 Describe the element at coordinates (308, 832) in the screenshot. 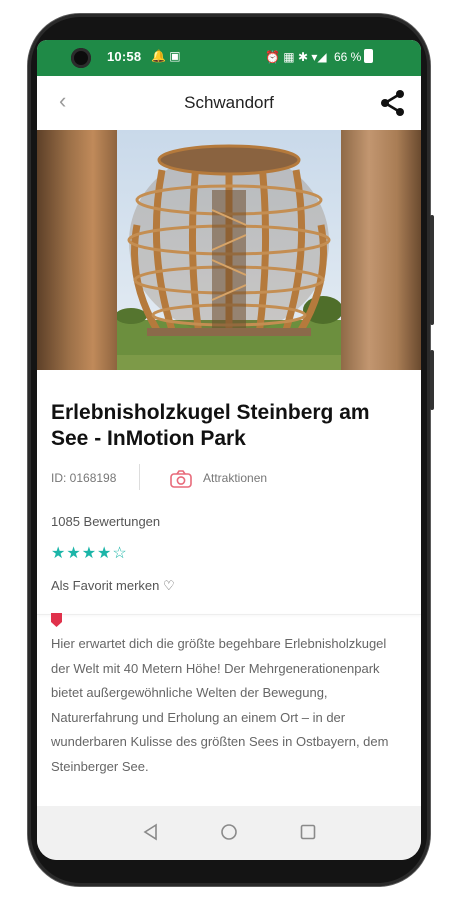

I see `square-recents-icon` at that location.